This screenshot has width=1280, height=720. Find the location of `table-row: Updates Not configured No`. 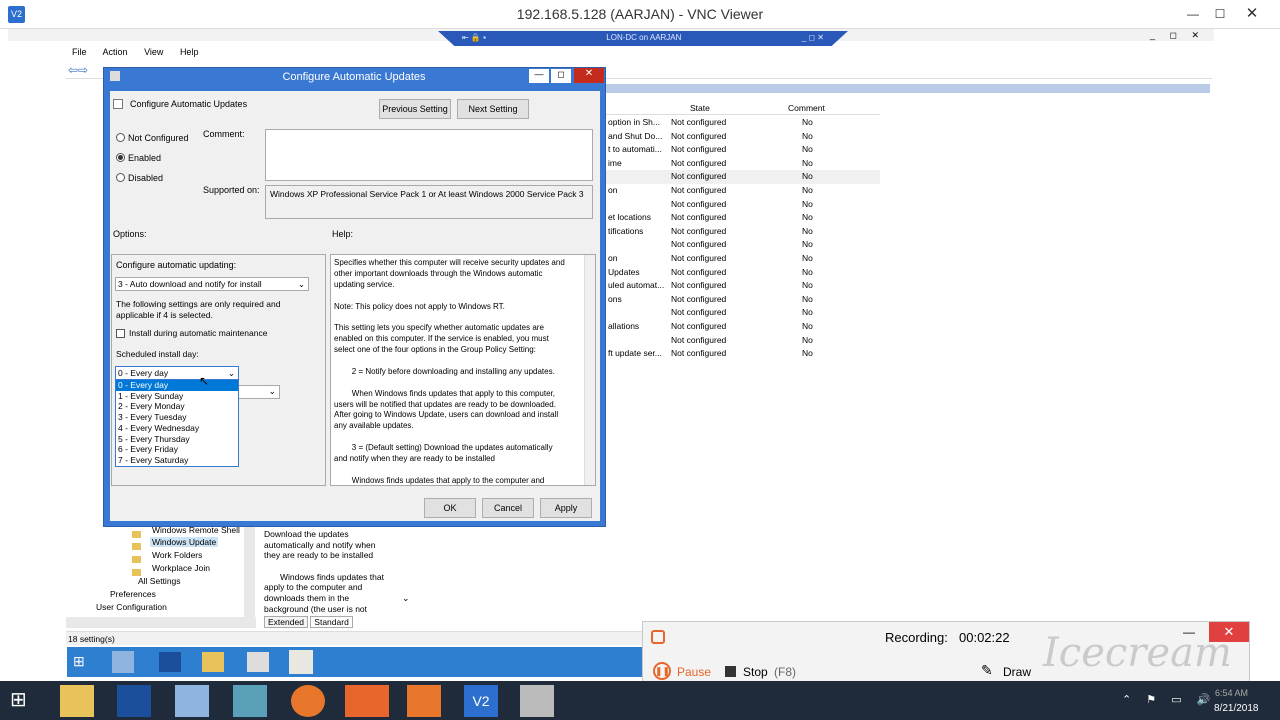

table-row: Updates Not configured No is located at coordinates (743, 273).